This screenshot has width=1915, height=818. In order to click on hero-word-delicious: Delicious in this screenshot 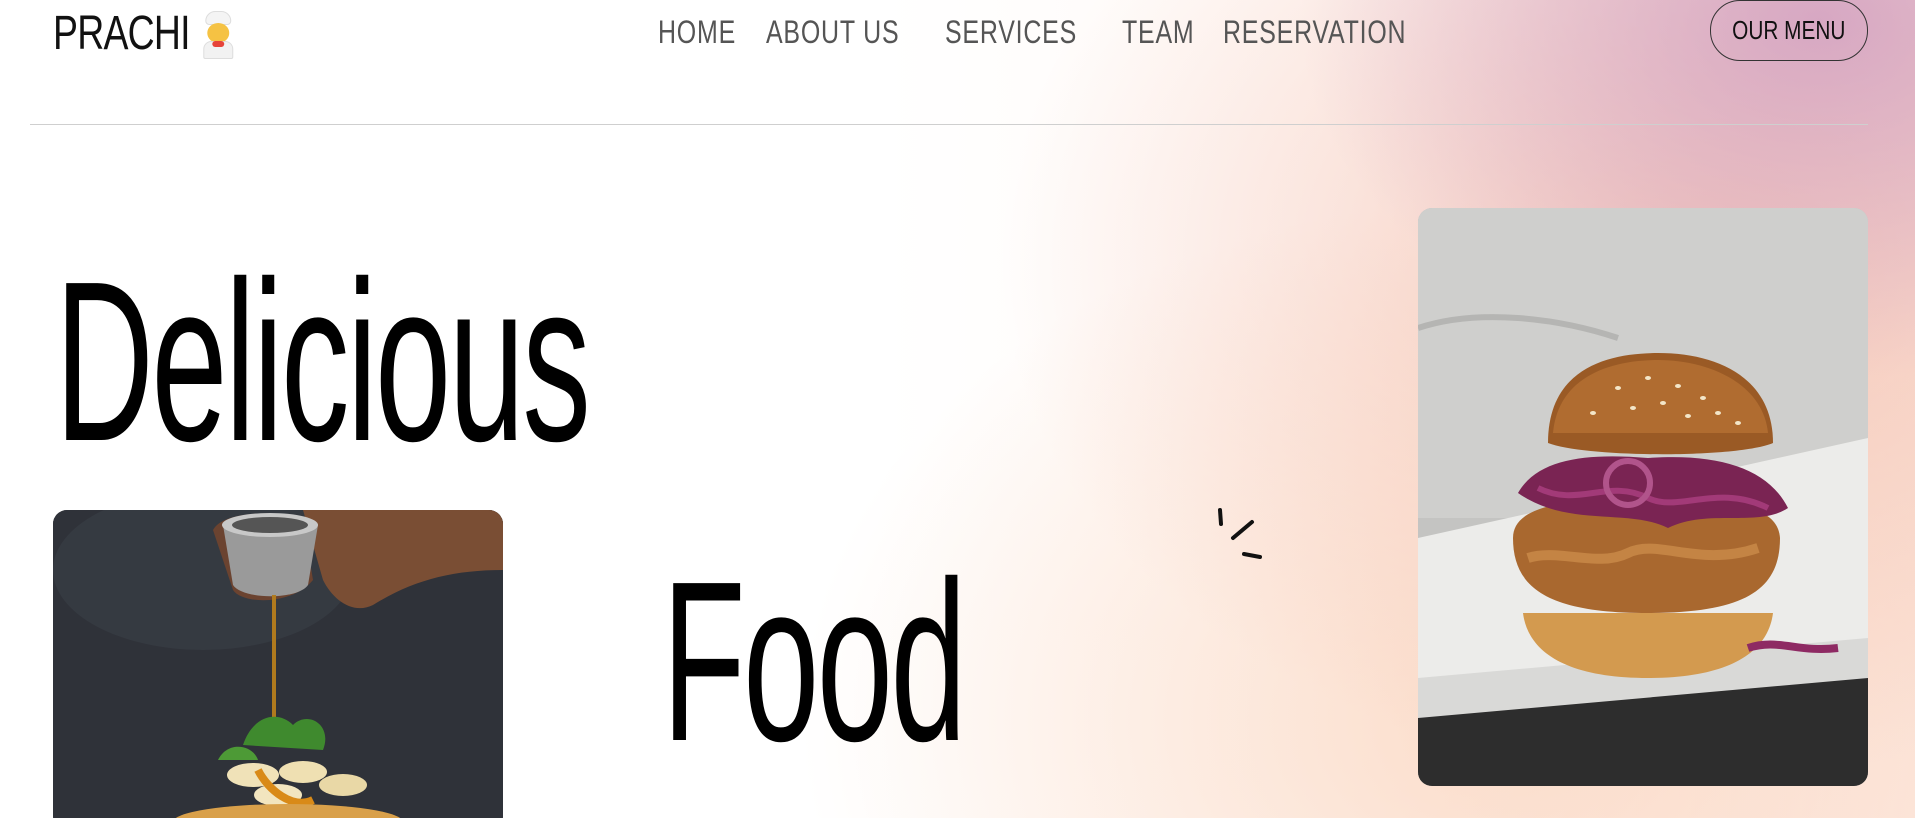, I will do `click(323, 362)`.